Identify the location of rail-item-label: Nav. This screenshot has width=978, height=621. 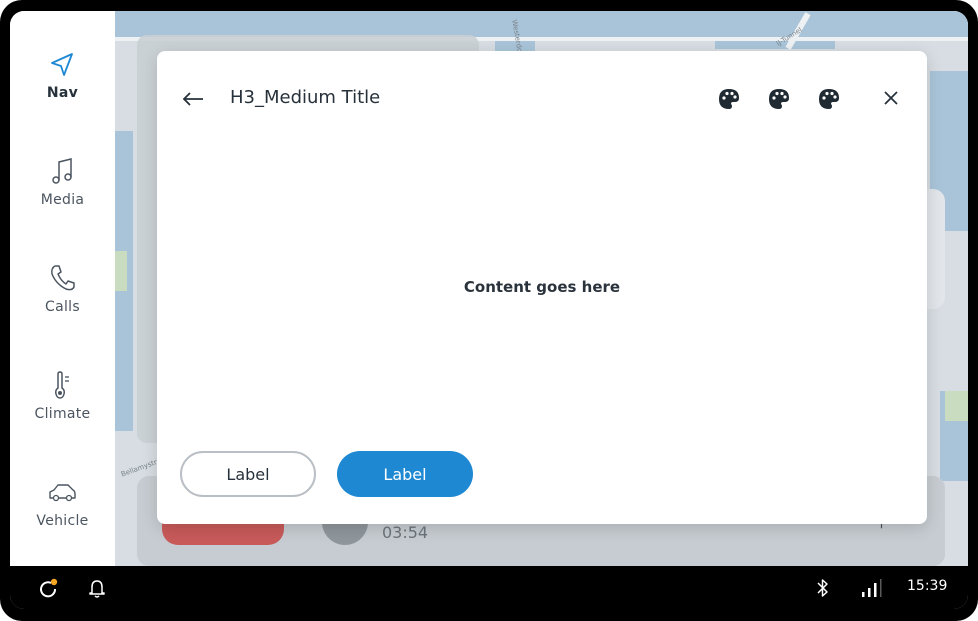
(62, 93).